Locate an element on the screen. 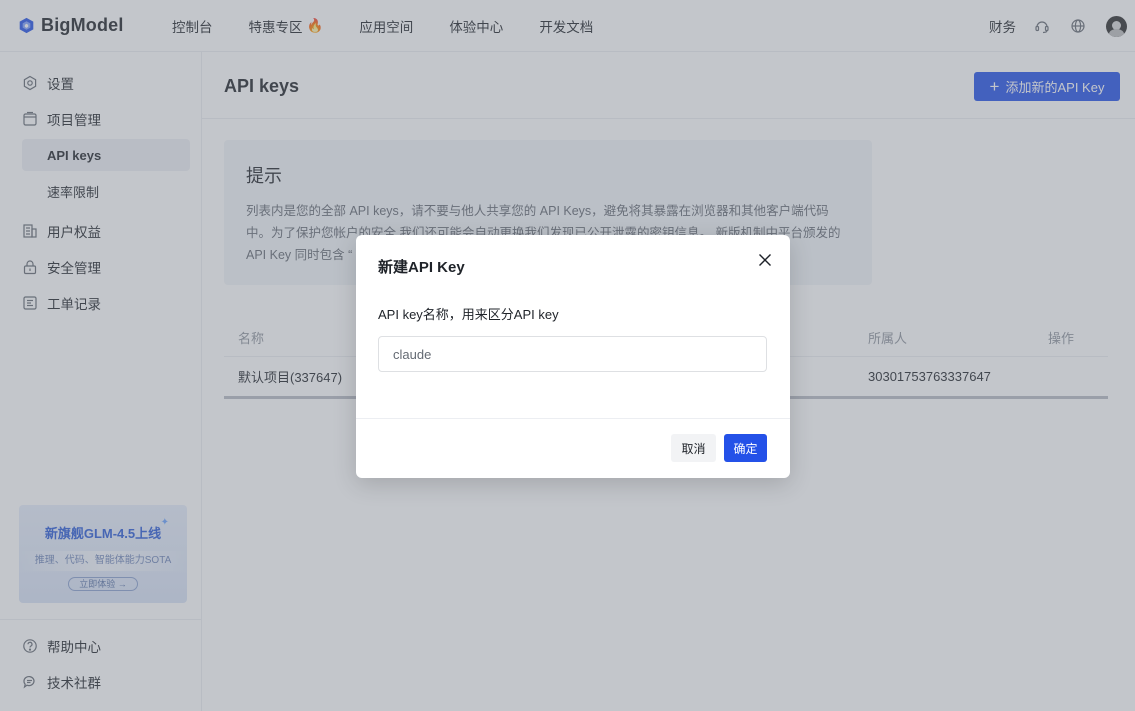  create-api-key-dialog: 新建API Key API key名称，用来区分API key 取消 确定 is located at coordinates (573, 356).